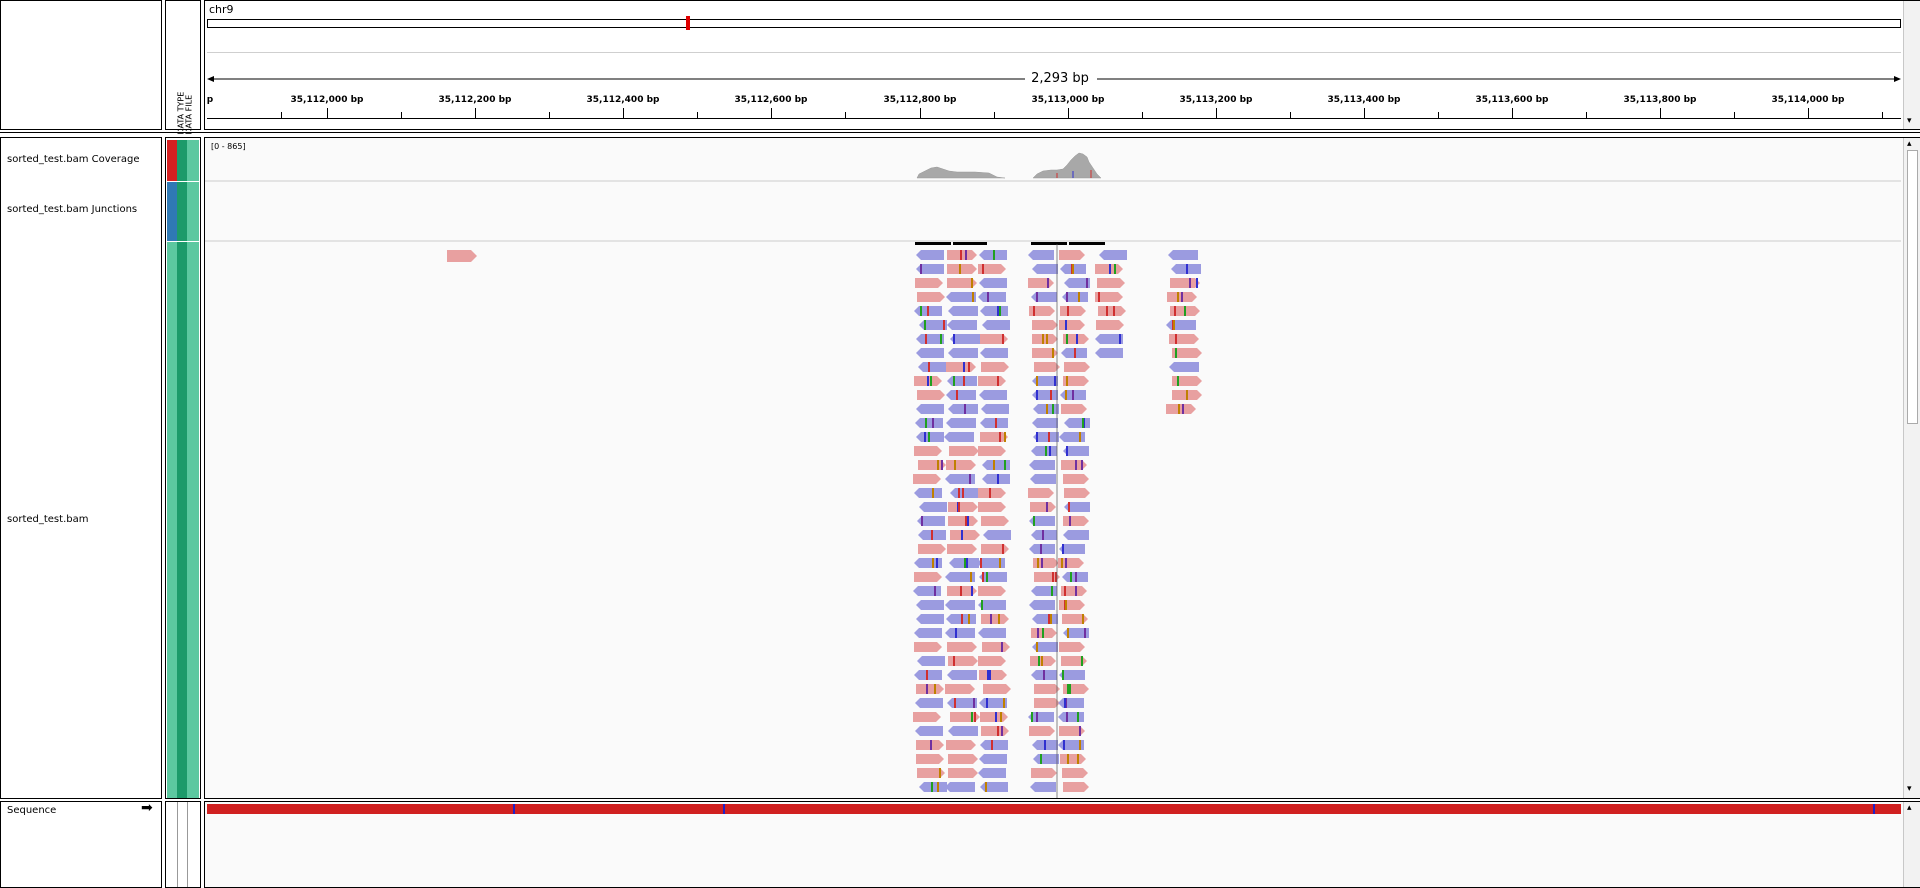  What do you see at coordinates (189, 80) in the screenshot?
I see `attr-header-datafile: DATA FILE` at bounding box center [189, 80].